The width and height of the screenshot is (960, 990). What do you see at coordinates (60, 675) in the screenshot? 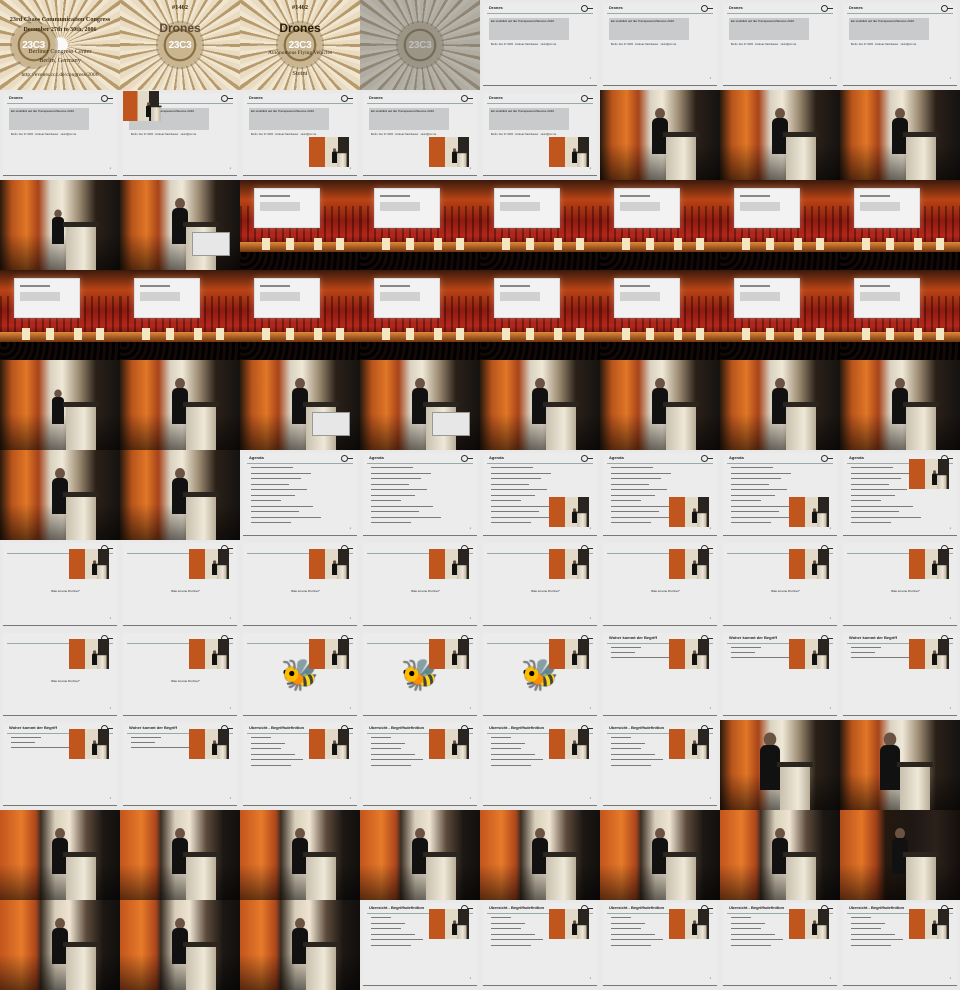
I see `thumbnail: 1 Was ist eine Drohne?` at bounding box center [60, 675].